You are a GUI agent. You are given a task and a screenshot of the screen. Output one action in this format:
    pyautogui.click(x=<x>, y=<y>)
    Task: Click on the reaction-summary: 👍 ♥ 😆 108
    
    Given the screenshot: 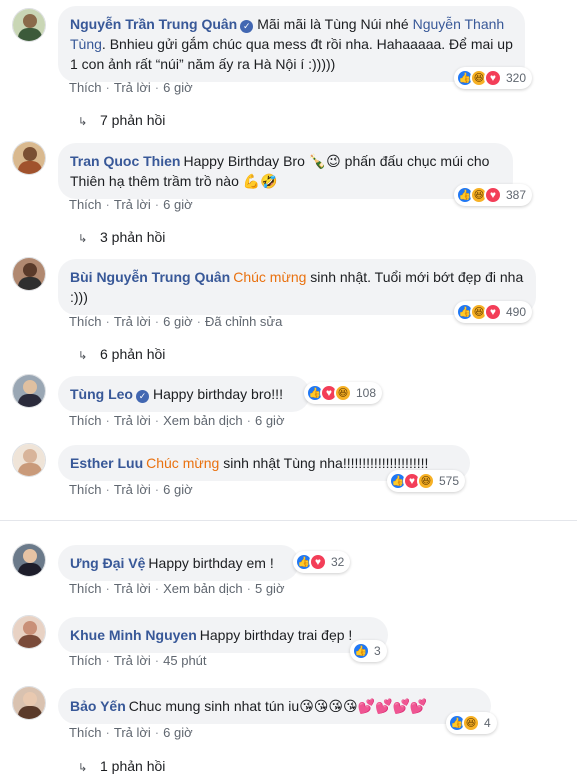 What is the action you would take?
    pyautogui.click(x=343, y=393)
    